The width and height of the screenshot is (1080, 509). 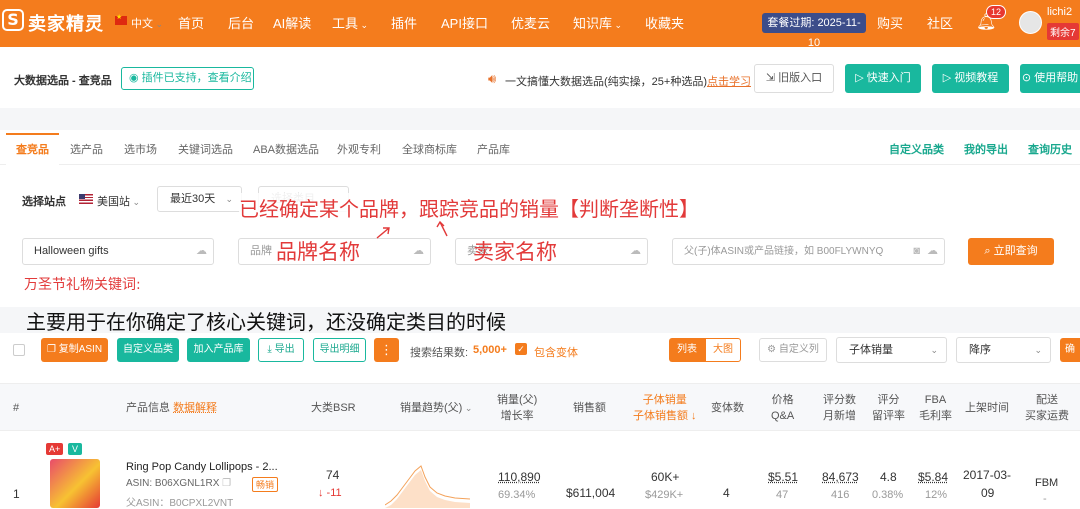 I want to click on nav-tools: 工具 ⌄, so click(x=350, y=22).